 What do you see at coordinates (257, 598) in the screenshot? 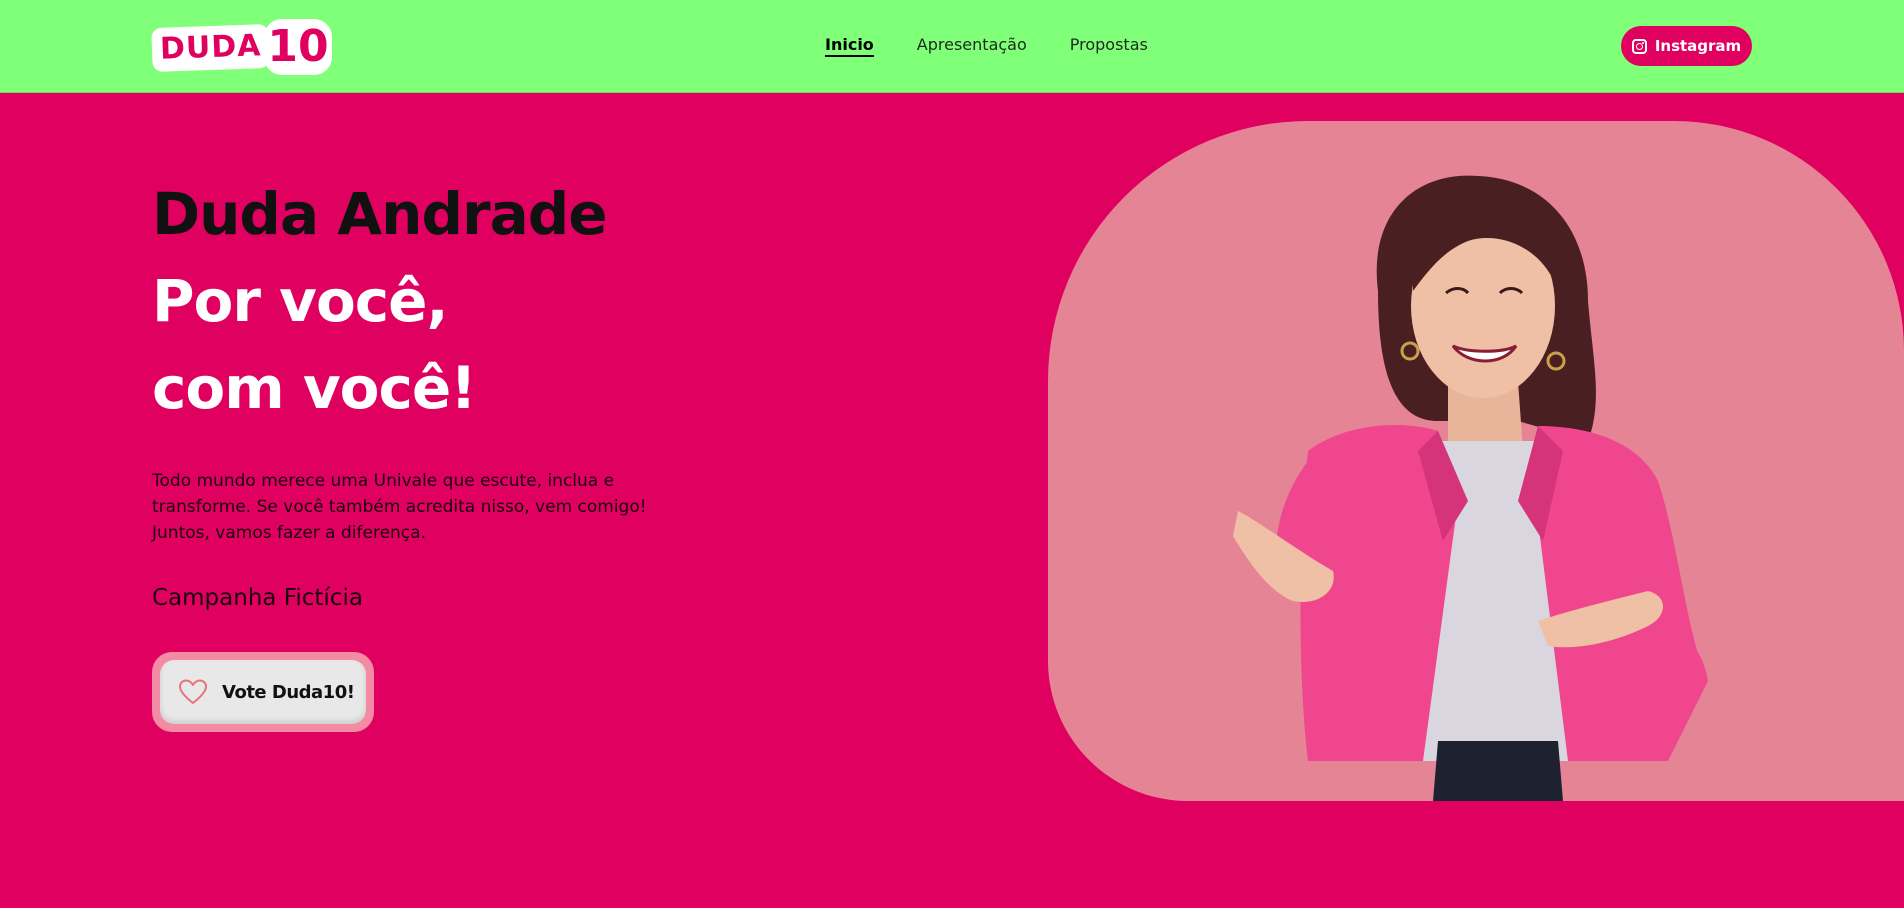
I see `campaign-note: Campanha Fictícia` at bounding box center [257, 598].